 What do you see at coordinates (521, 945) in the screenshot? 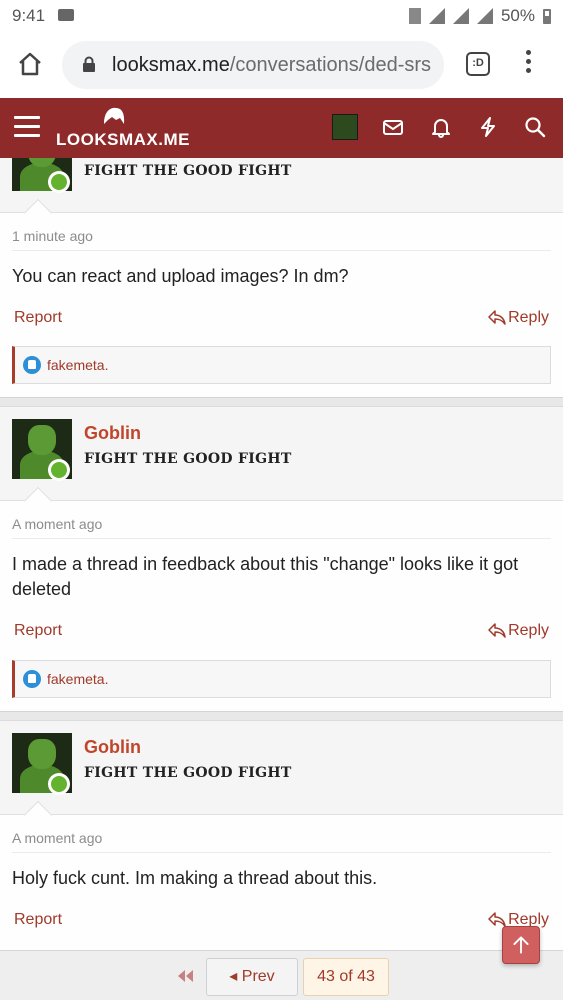
I see `scroll-top-icon` at bounding box center [521, 945].